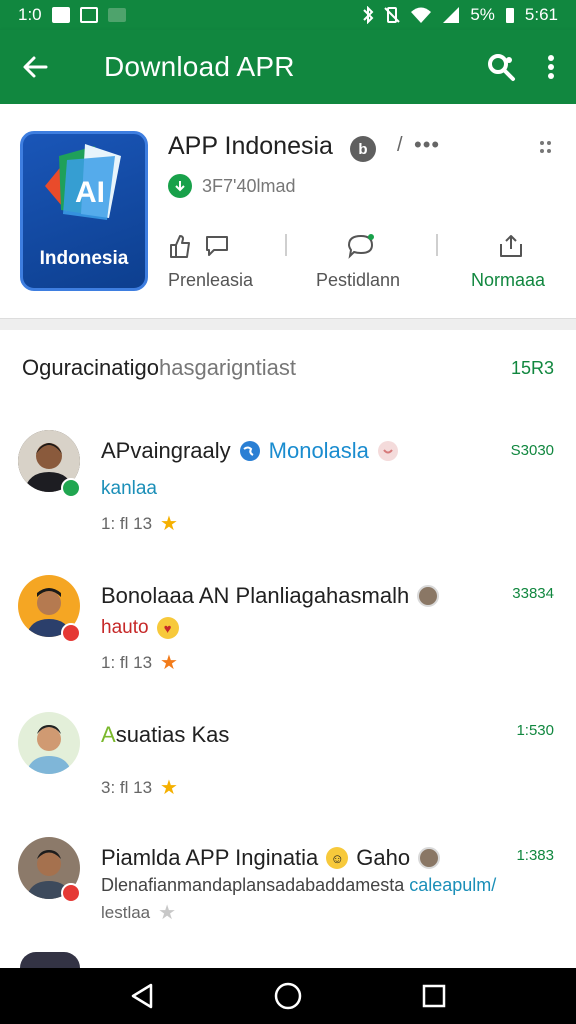 This screenshot has height=1024, width=576. I want to click on review-author: Piamlda APP Inginatia, so click(210, 857).